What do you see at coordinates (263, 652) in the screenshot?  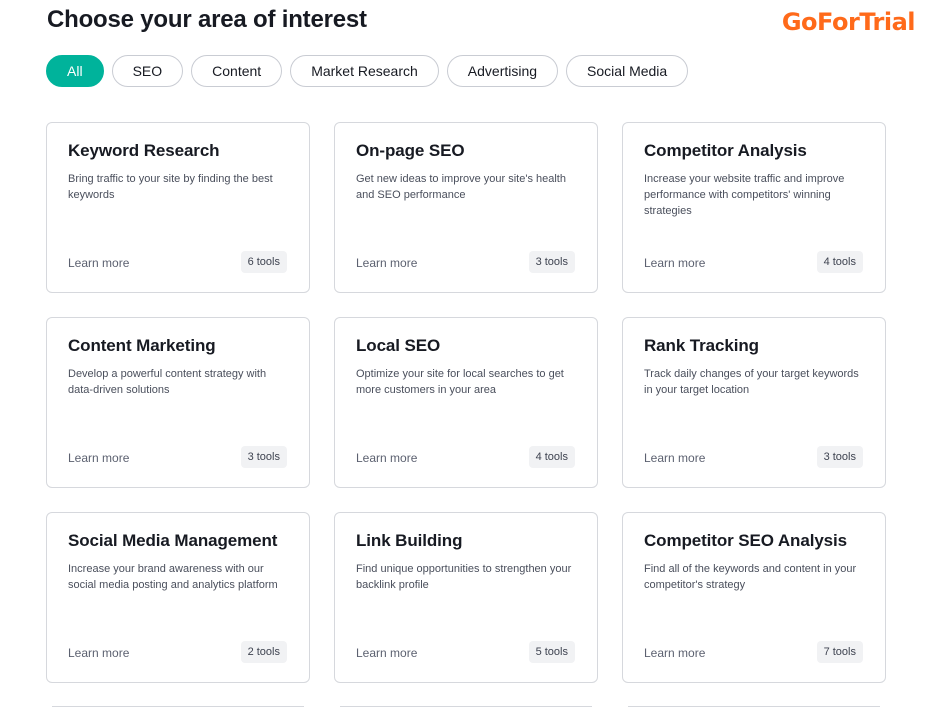 I see `tools-count-badge: 2 tools` at bounding box center [263, 652].